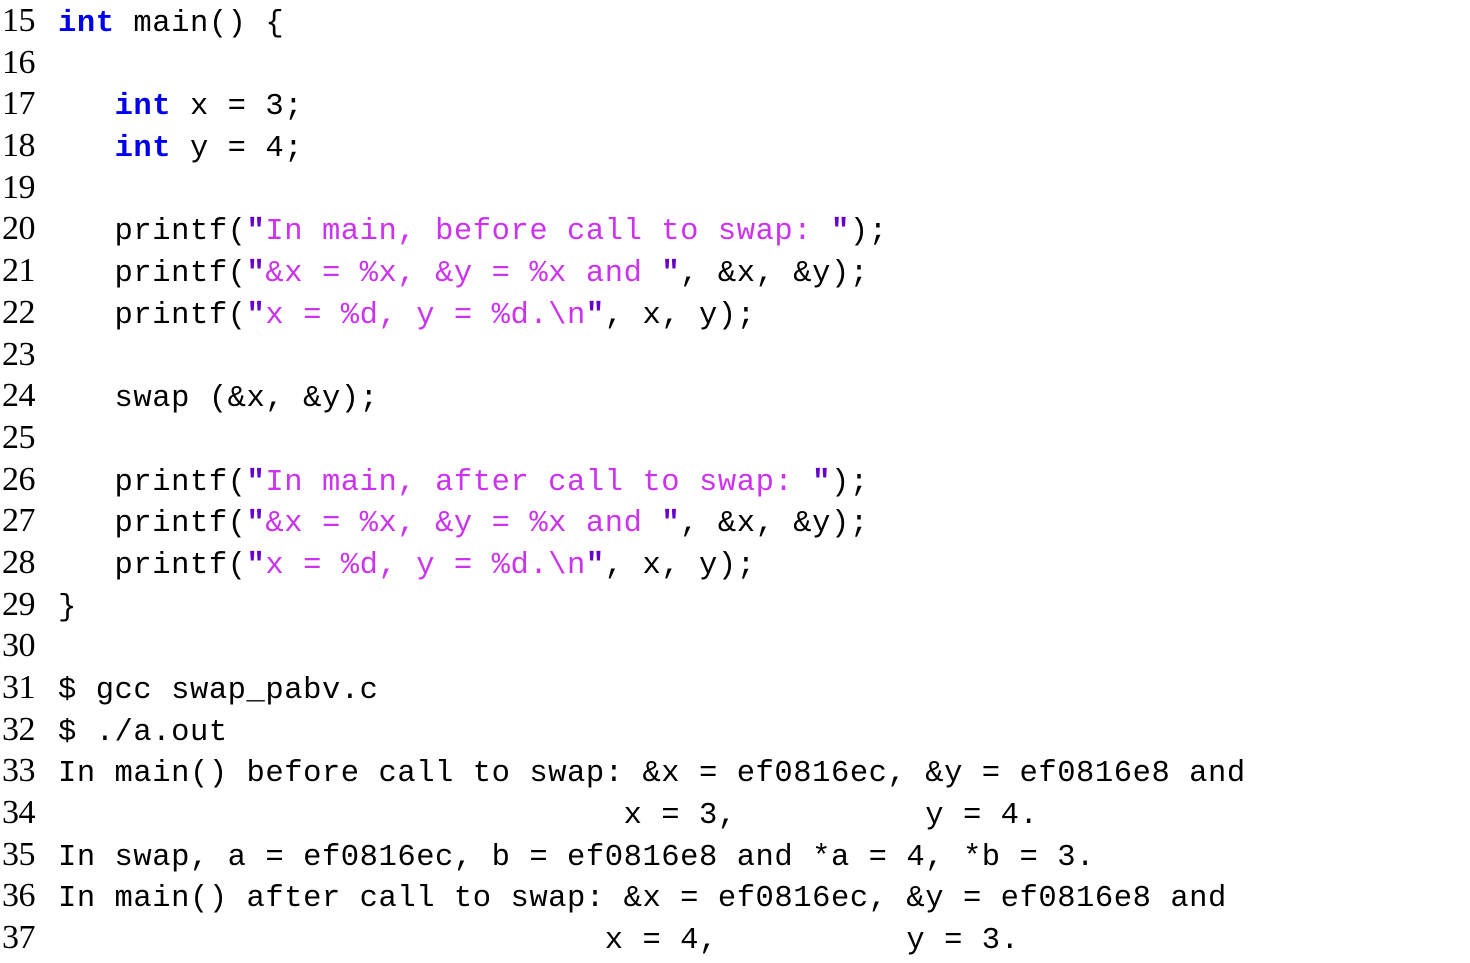 The image size is (1470, 963). What do you see at coordinates (764, 400) in the screenshot?
I see `code-line-content: swap (&x, &y);` at bounding box center [764, 400].